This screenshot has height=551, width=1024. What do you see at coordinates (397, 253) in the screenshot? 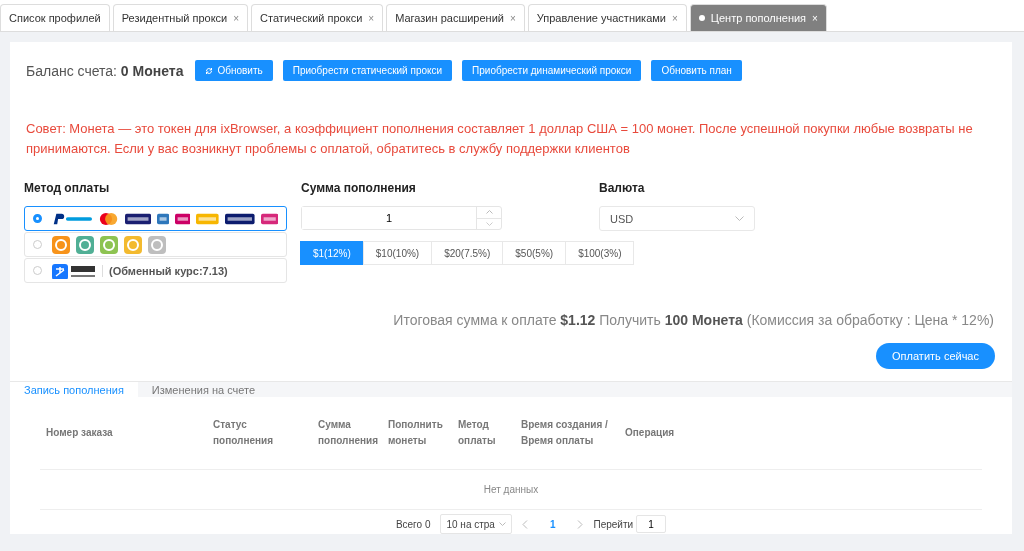
I see `amount-option: $10(10%)` at bounding box center [397, 253].